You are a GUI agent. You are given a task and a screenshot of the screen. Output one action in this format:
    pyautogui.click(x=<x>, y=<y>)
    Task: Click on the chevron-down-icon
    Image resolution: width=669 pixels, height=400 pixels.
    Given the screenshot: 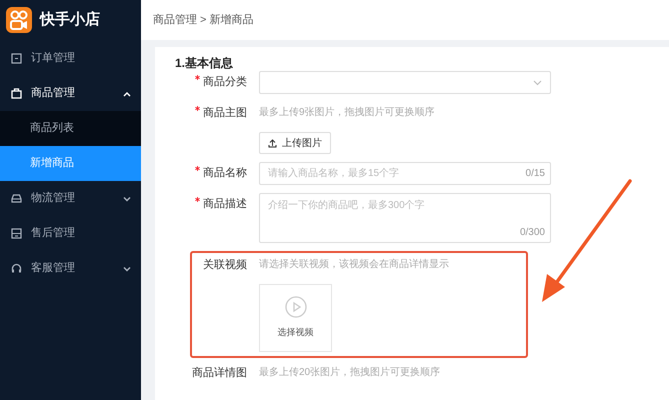 What is the action you would take?
    pyautogui.click(x=537, y=83)
    